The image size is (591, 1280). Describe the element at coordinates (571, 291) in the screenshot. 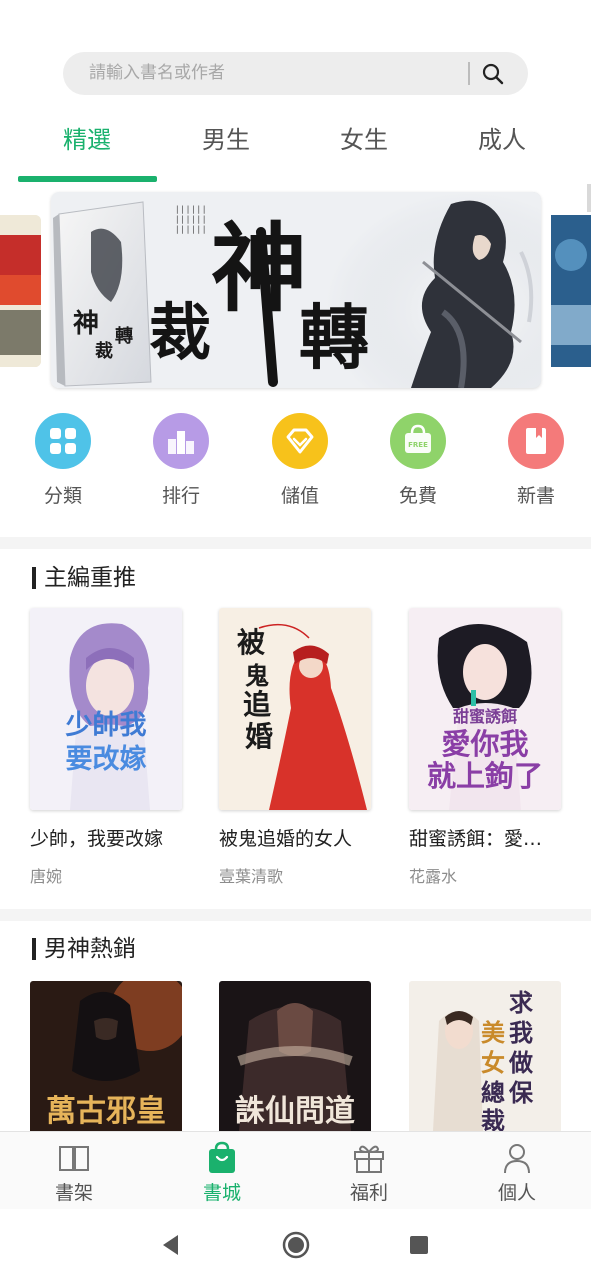

I see `banner-next-slide` at that location.